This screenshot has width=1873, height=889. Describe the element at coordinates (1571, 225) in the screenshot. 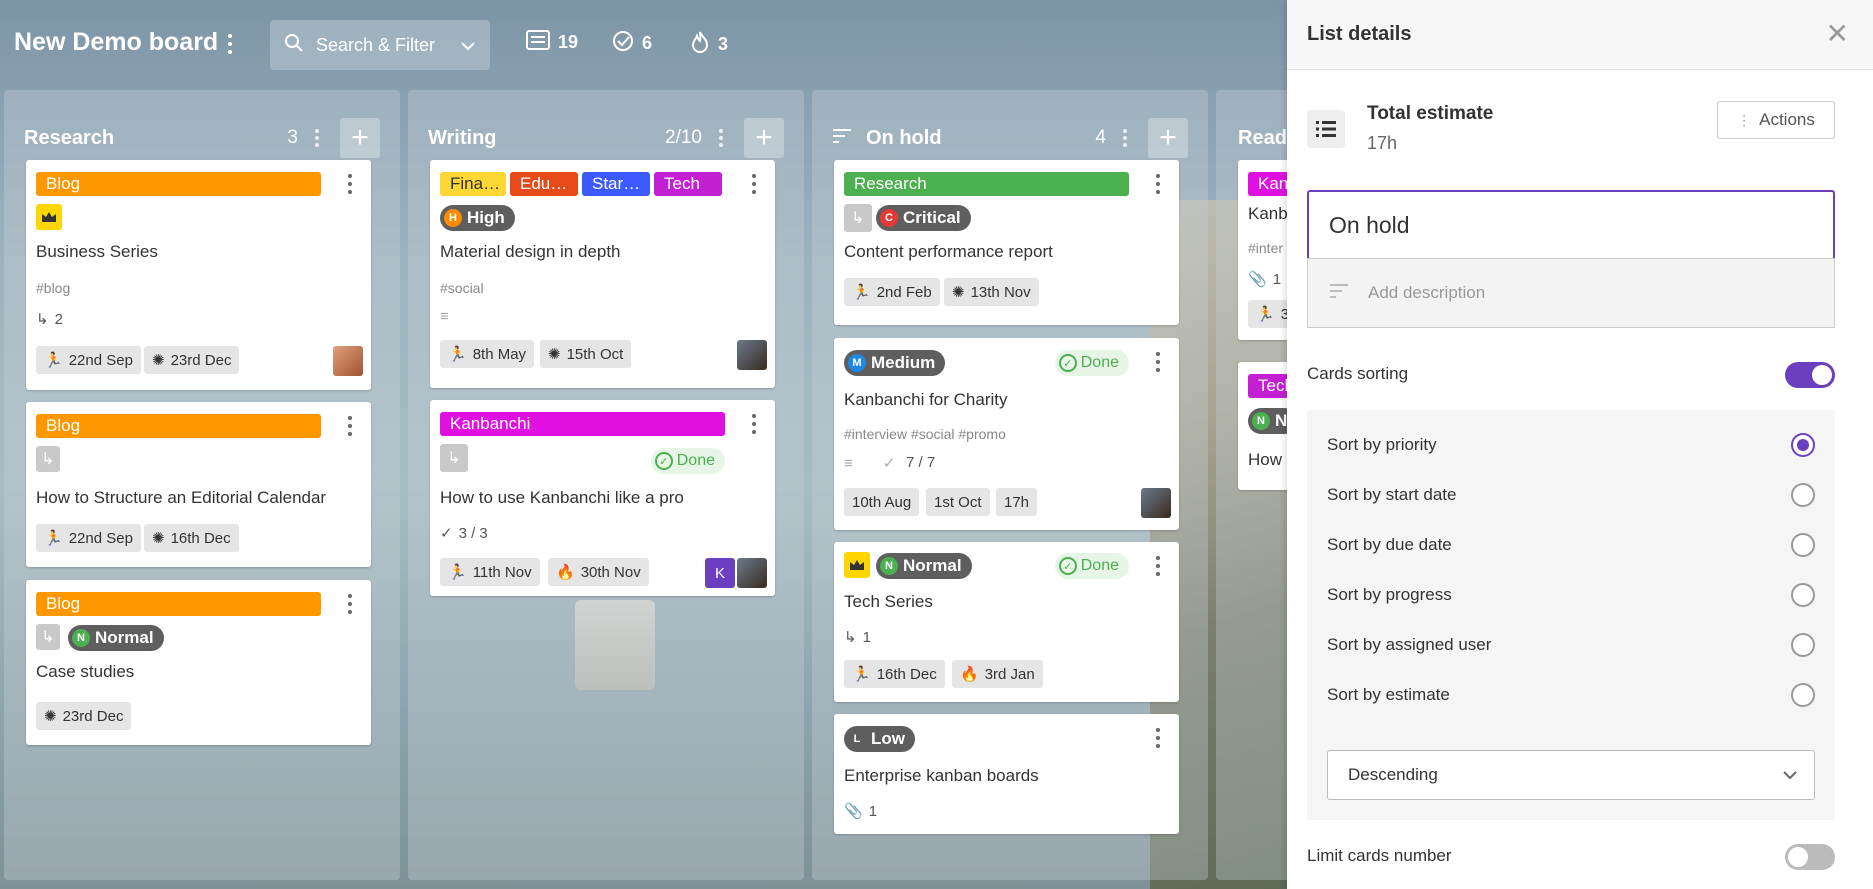

I see `list-name-input: On hold` at that location.